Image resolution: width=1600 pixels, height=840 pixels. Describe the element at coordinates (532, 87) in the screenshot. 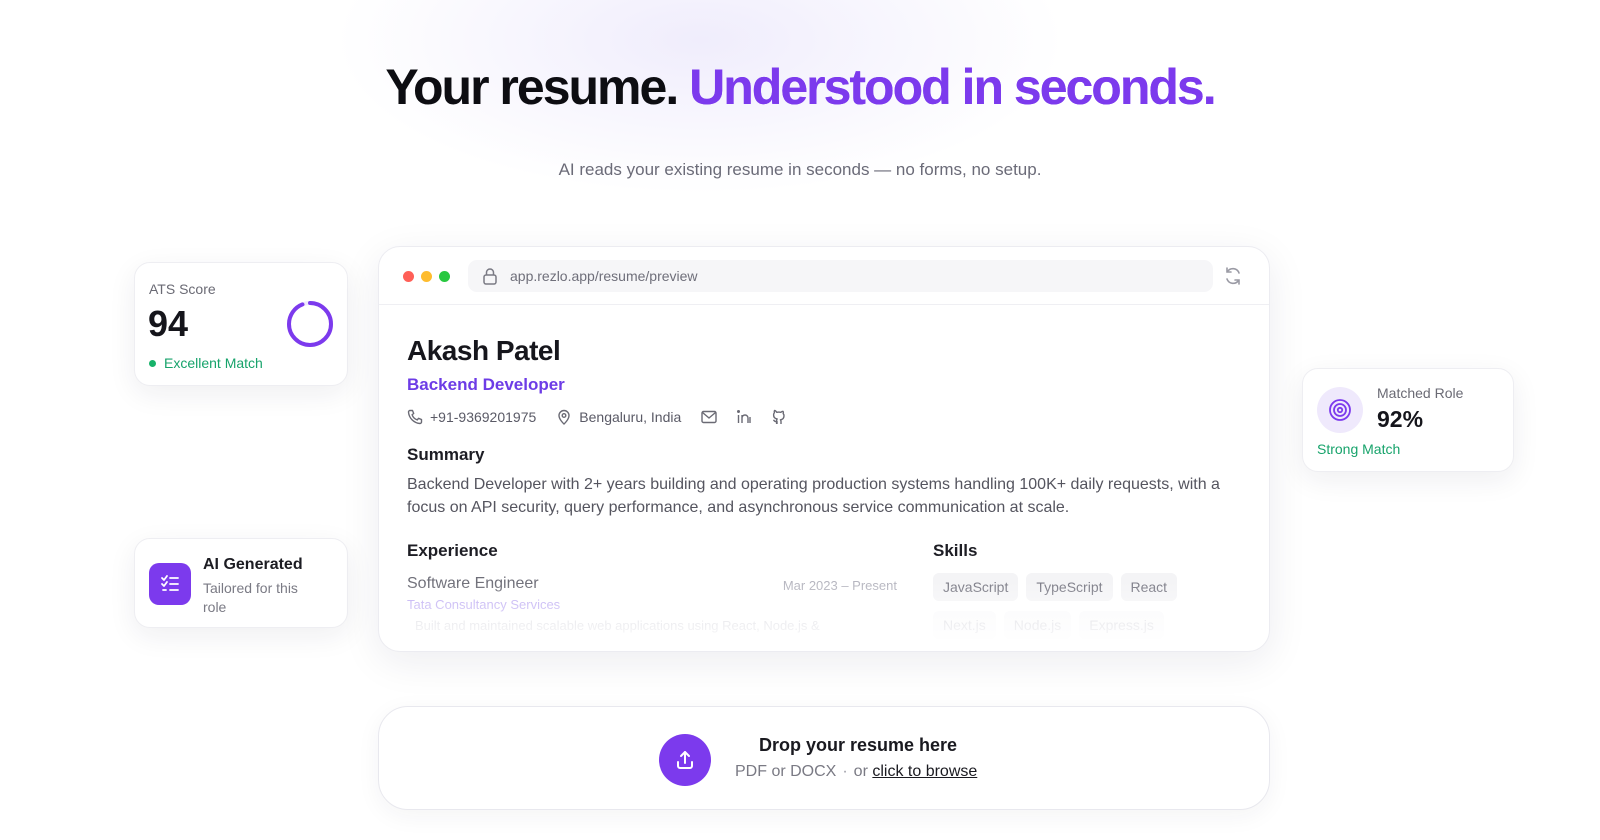

I see `hero-title-primary: Your resume.` at that location.